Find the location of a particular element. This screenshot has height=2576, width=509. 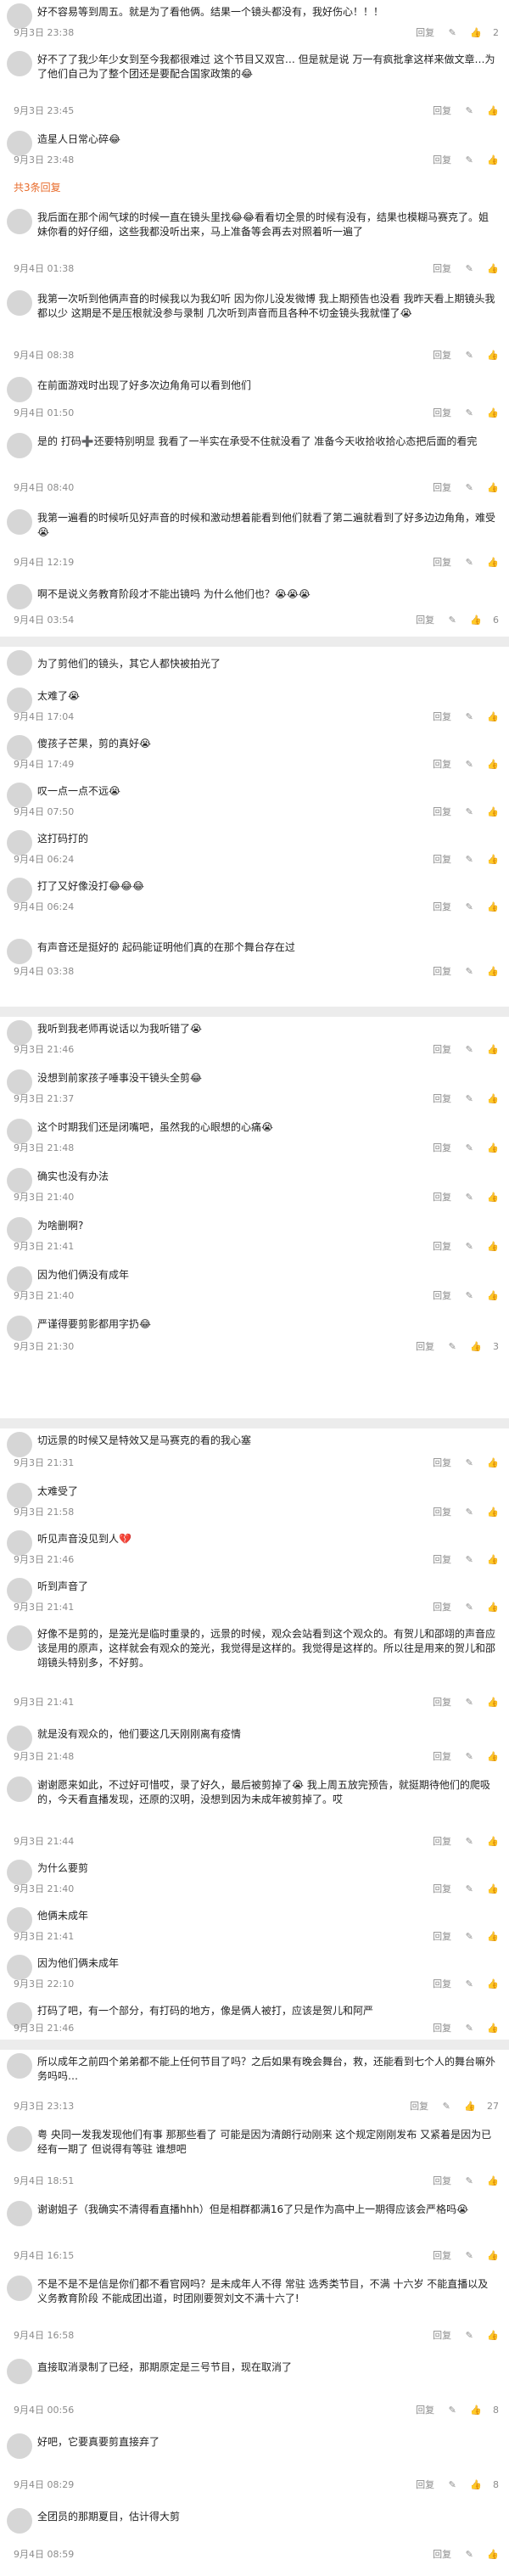

reply-count-link: 共3条回复 is located at coordinates (38, 187).